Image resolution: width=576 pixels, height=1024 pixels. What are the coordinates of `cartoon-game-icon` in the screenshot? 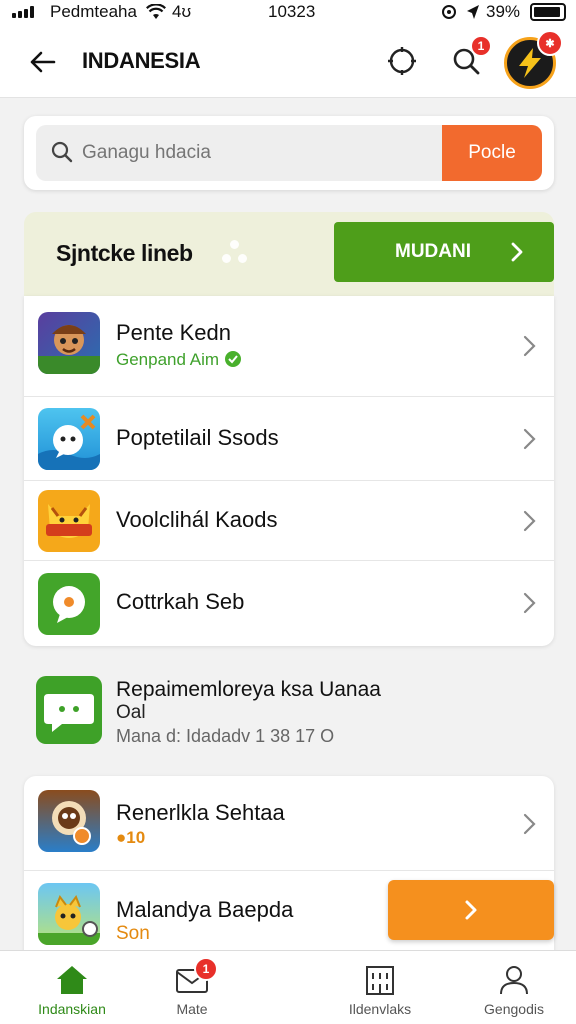 It's located at (69, 914).